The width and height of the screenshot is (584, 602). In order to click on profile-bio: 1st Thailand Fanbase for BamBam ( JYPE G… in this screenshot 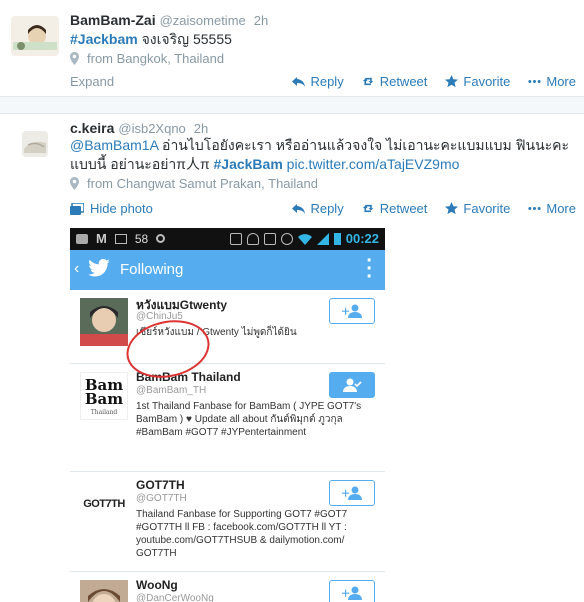, I will do `click(249, 419)`.